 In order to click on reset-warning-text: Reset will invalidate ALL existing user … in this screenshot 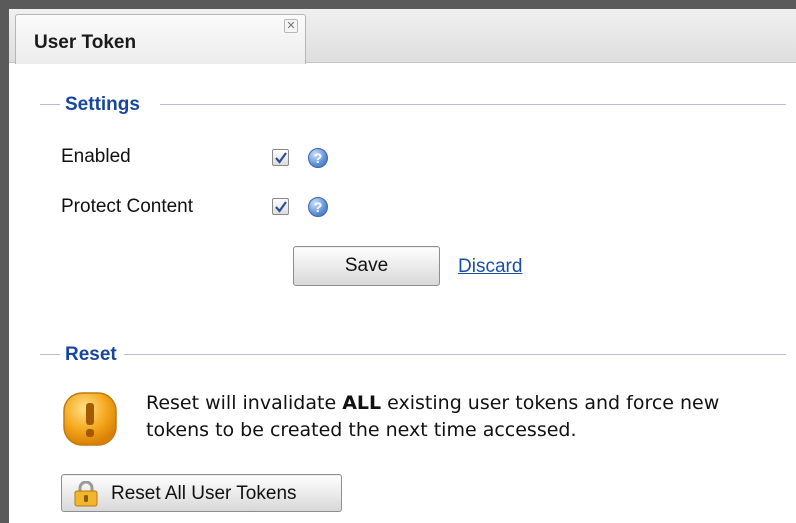, I will do `click(456, 417)`.